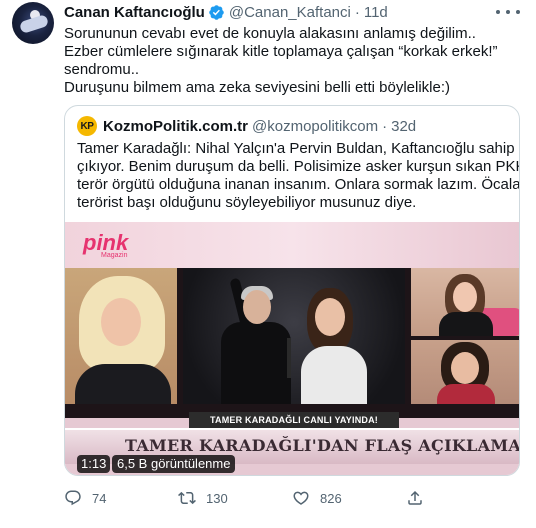 This screenshot has height=528, width=536. Describe the element at coordinates (415, 497) in the screenshot. I see `share-icon` at that location.